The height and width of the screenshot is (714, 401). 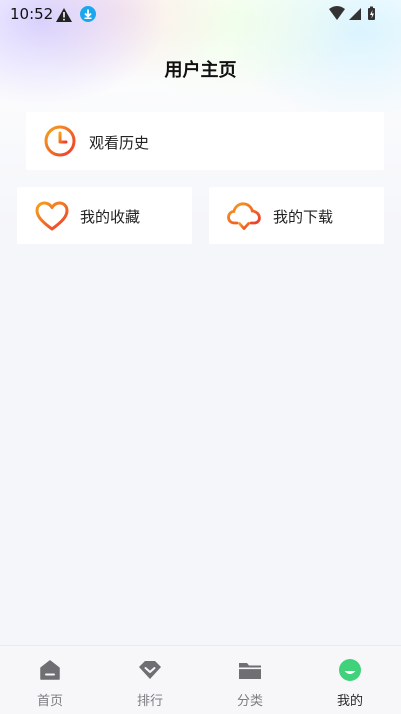 I want to click on folder-icon, so click(x=250, y=670).